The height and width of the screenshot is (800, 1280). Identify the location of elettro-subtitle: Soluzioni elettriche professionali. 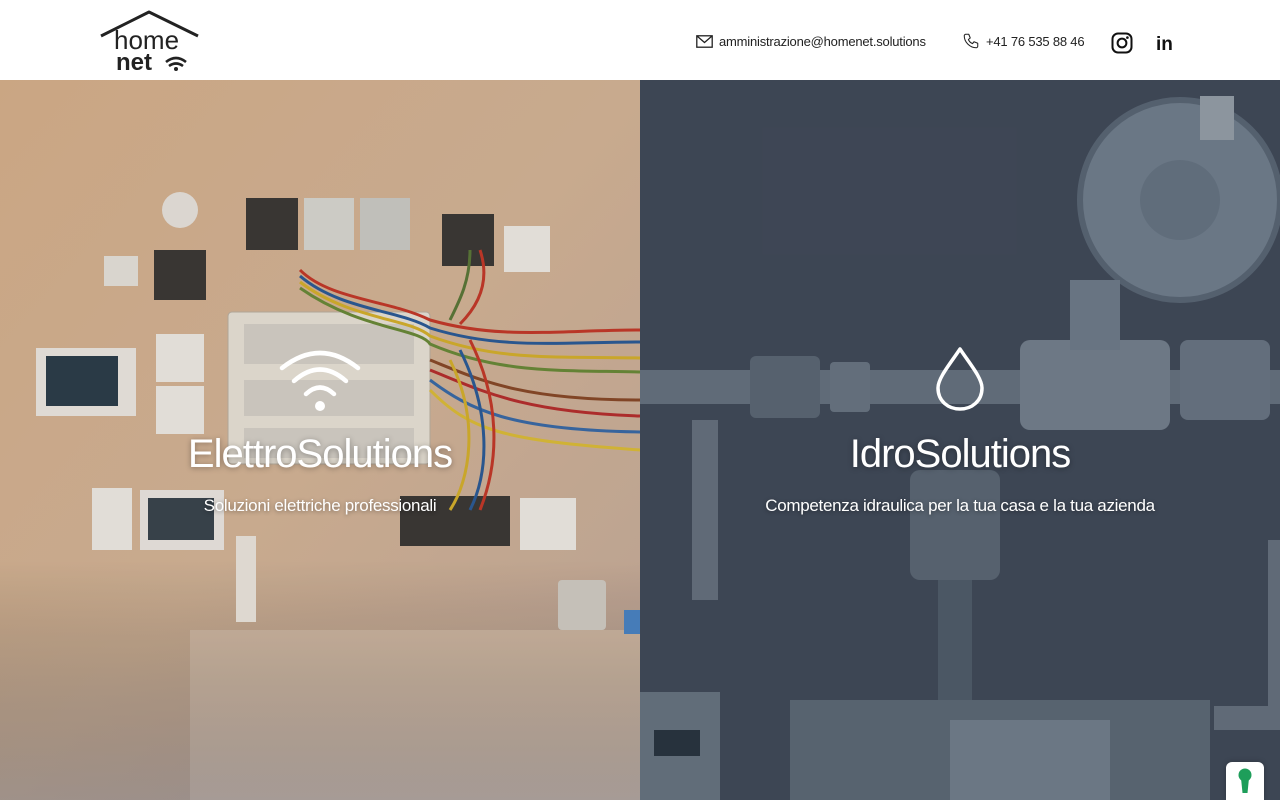
(320, 505).